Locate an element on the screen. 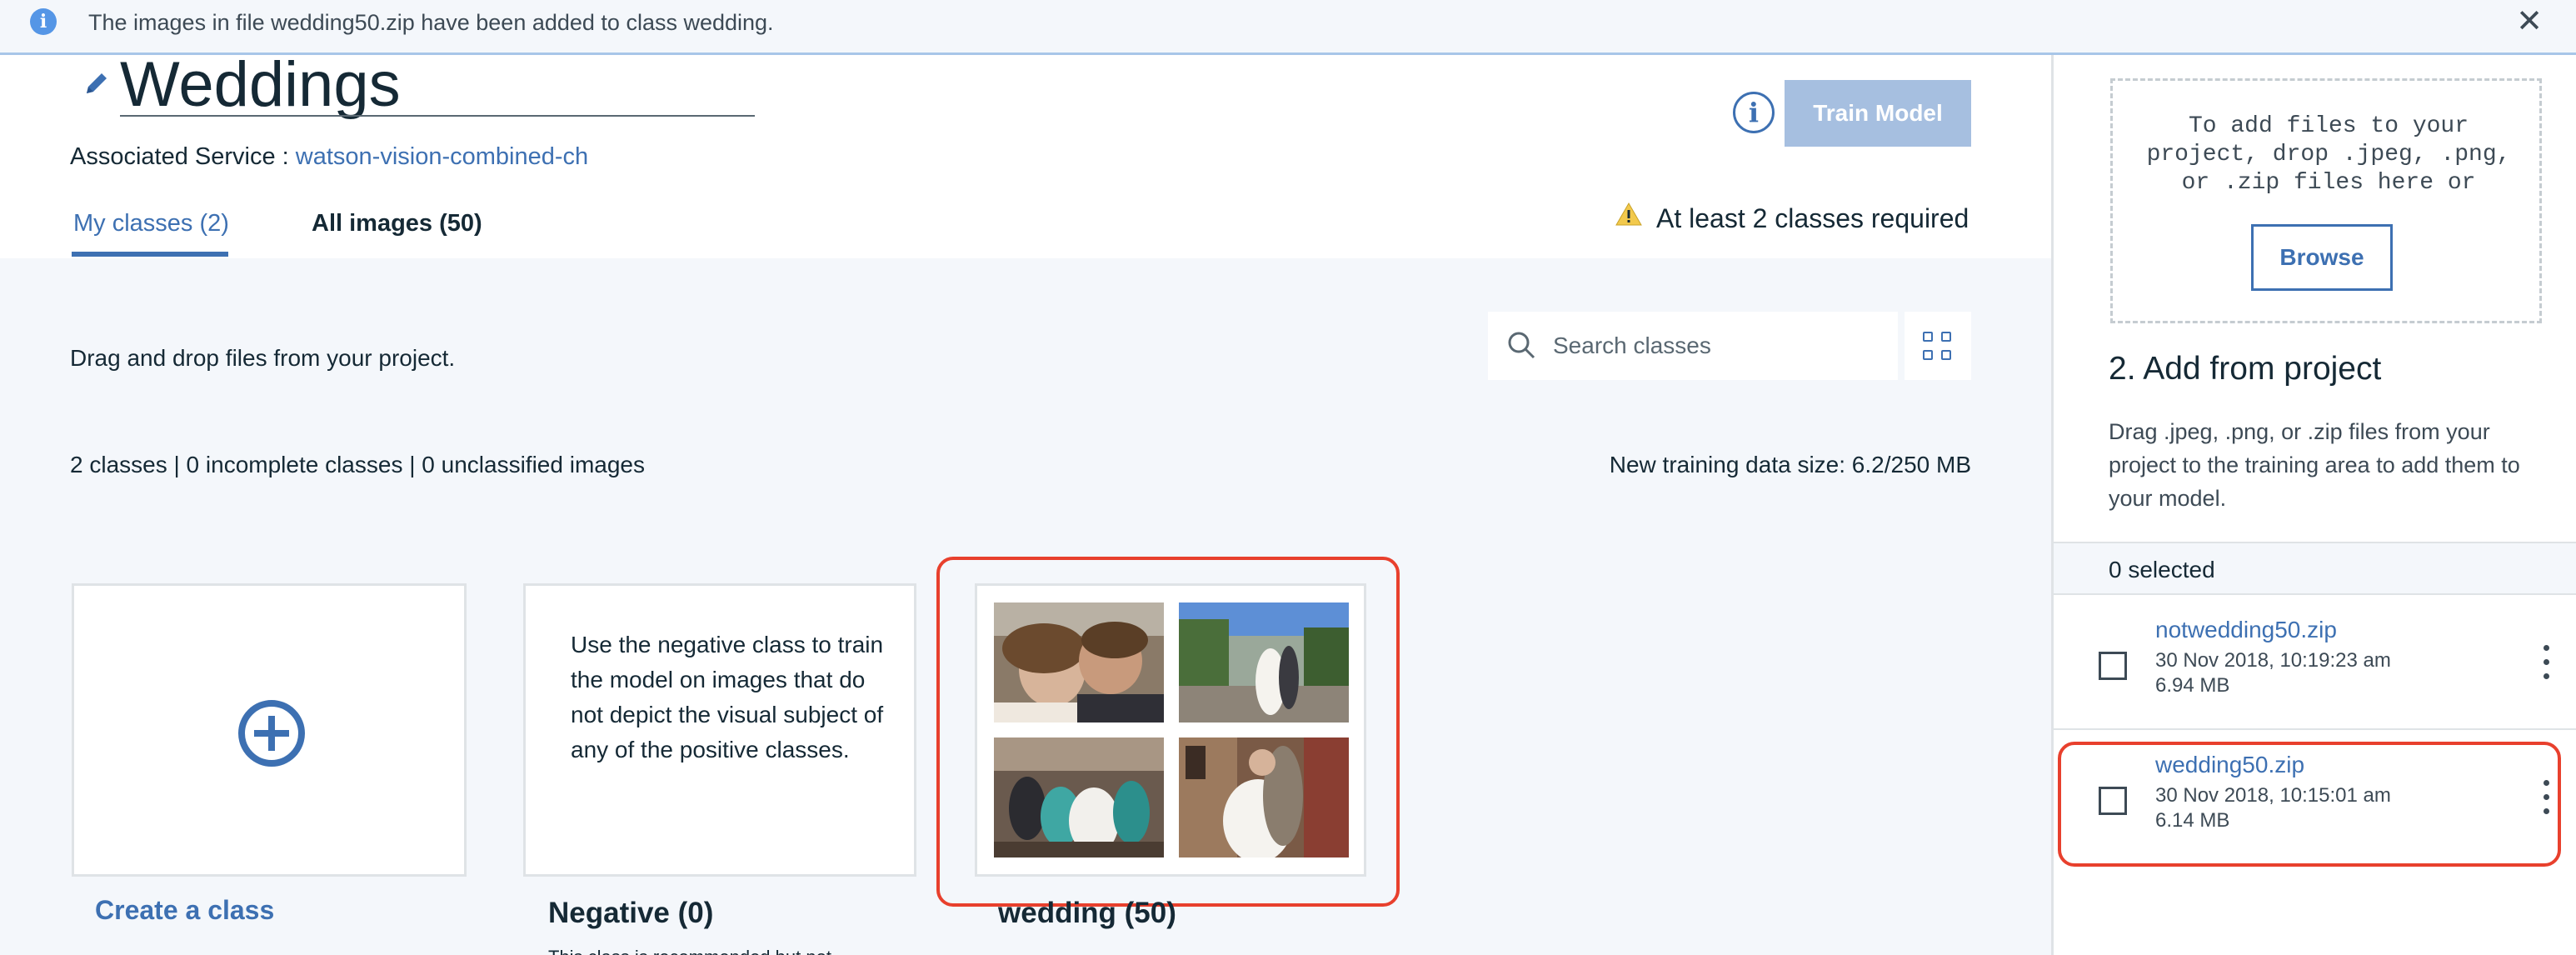  add-circle-icon is located at coordinates (271, 733).